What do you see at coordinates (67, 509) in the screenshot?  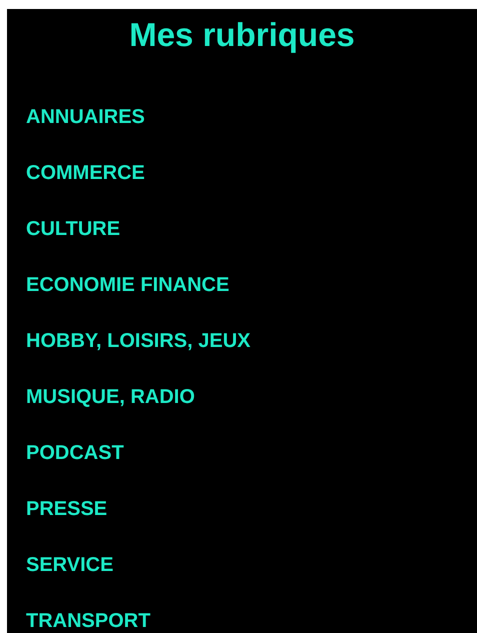 I see `category-link: PRESSE` at bounding box center [67, 509].